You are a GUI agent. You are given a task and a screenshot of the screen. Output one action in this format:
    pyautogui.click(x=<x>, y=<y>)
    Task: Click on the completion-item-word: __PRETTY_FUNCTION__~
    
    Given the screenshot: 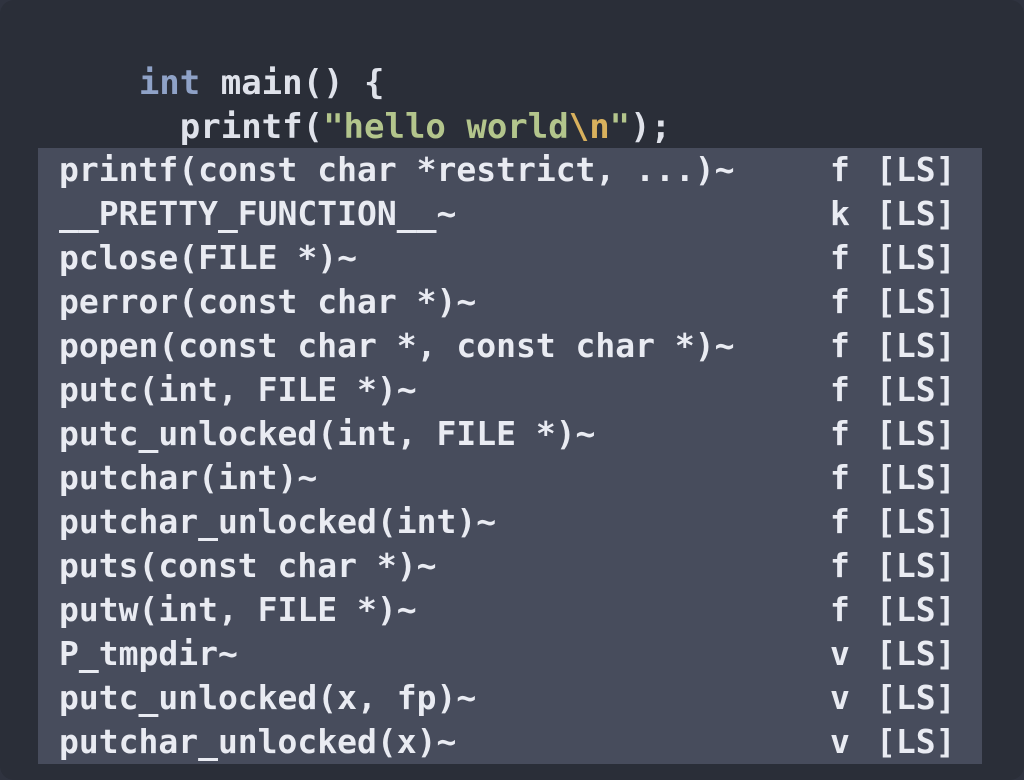 What is the action you would take?
    pyautogui.click(x=258, y=213)
    